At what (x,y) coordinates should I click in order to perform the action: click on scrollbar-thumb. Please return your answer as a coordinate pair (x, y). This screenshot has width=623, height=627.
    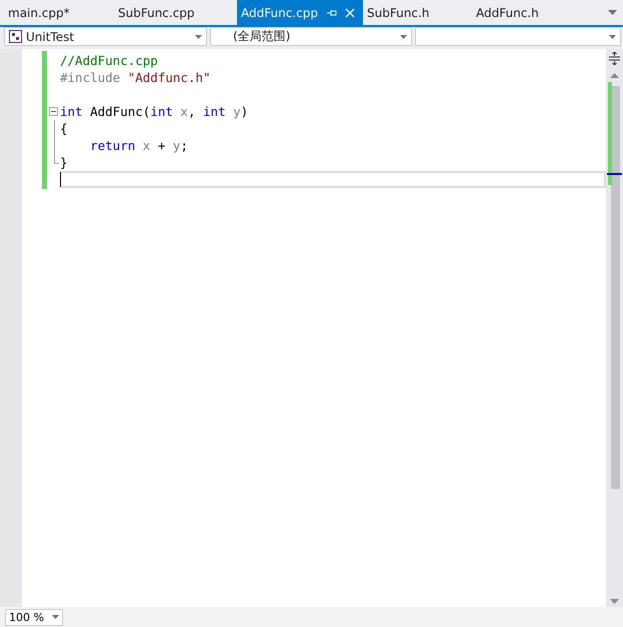
    Looking at the image, I should click on (615, 287).